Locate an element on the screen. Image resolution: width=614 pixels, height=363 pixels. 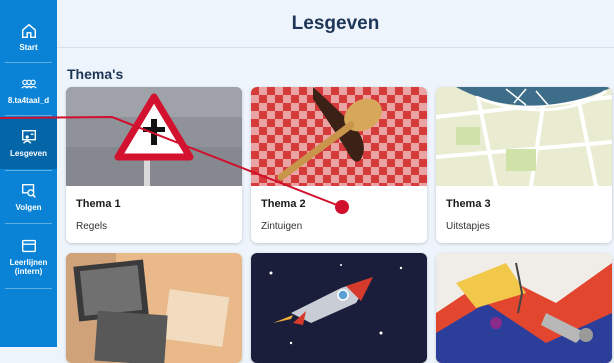
sidebar-item-volgen: Volgen is located at coordinates (28, 197).